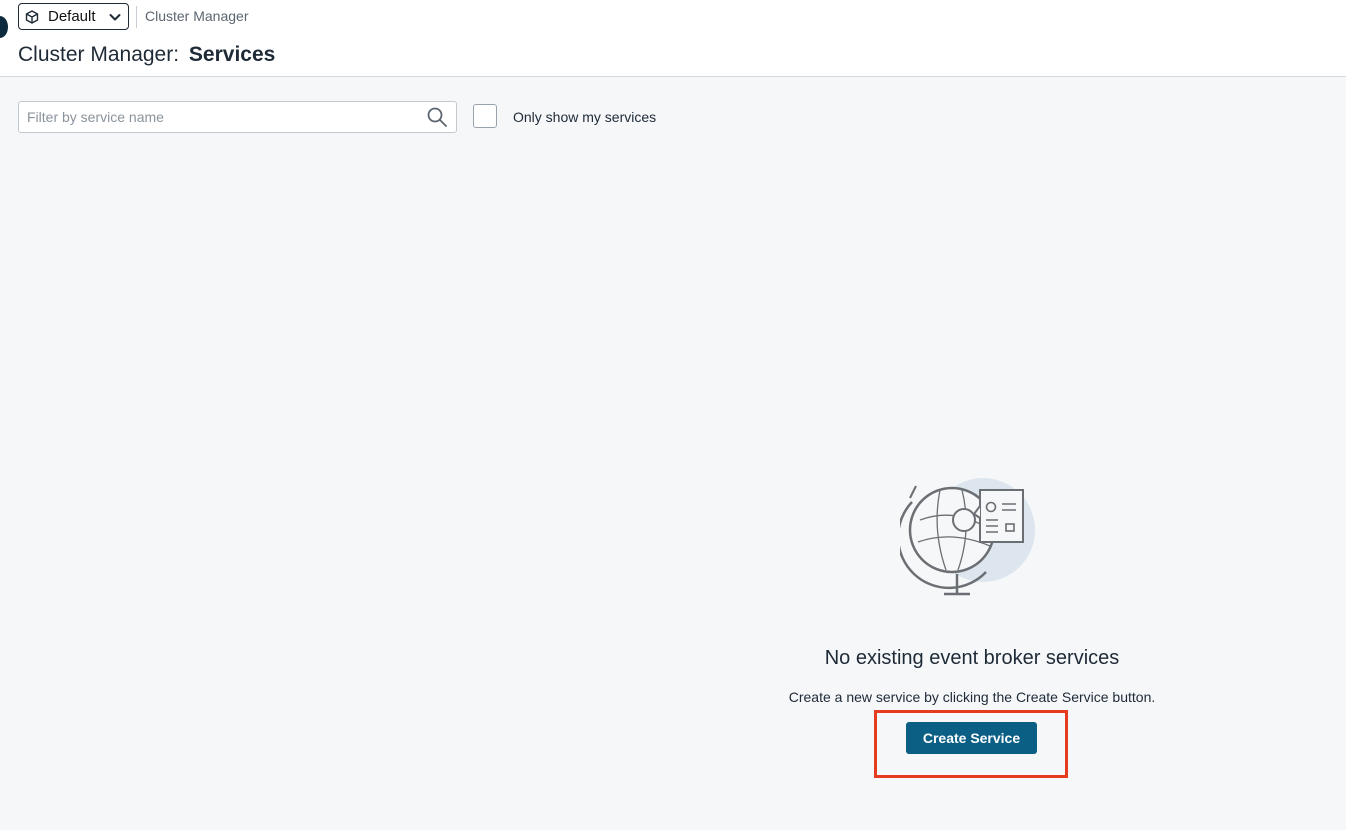 This screenshot has height=830, width=1346. I want to click on environment-selector-value: Default, so click(72, 16).